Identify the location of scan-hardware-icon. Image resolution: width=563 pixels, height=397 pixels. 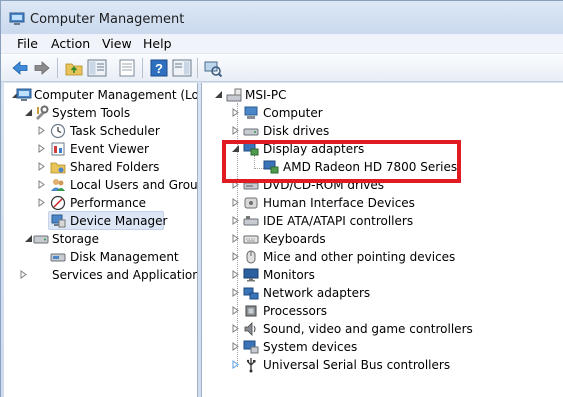
(213, 68).